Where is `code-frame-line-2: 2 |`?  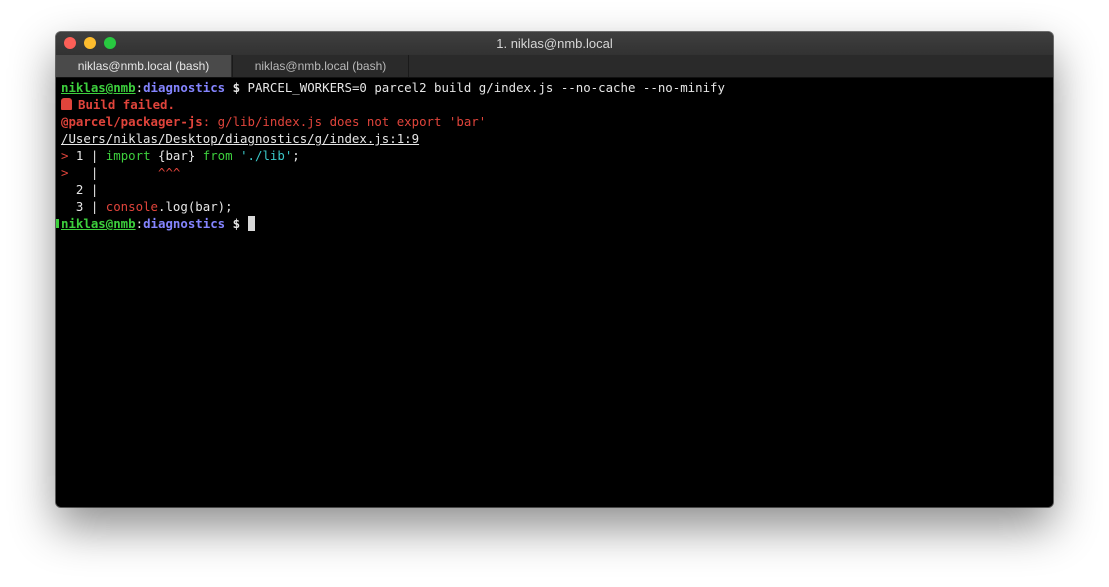
code-frame-line-2: 2 | is located at coordinates (79, 189).